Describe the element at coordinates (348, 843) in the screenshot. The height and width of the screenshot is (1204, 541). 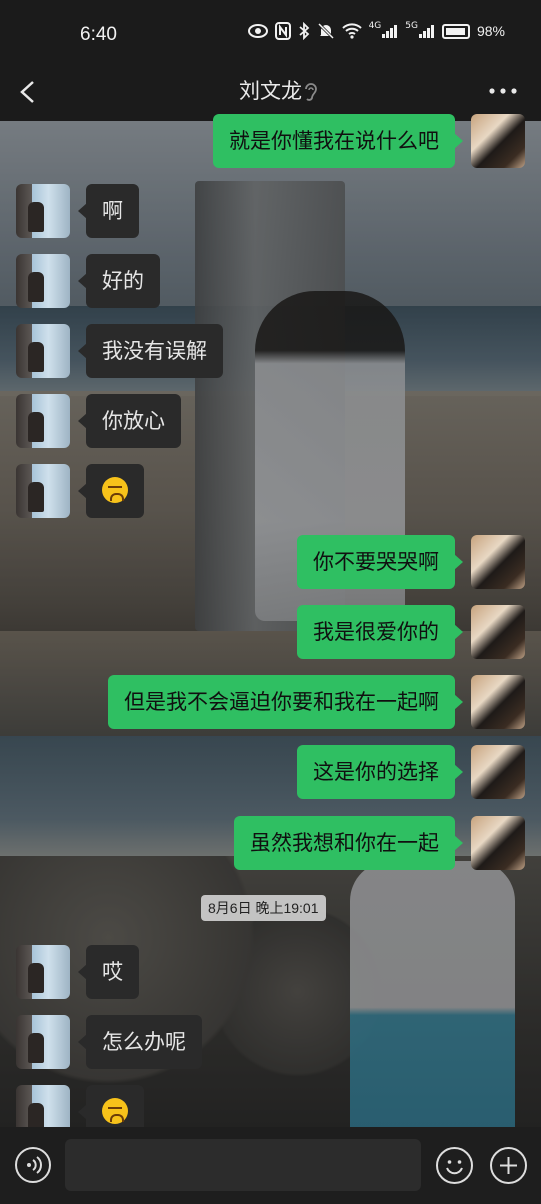
I see `message-bubble: 虽然我想和你在一起` at that location.